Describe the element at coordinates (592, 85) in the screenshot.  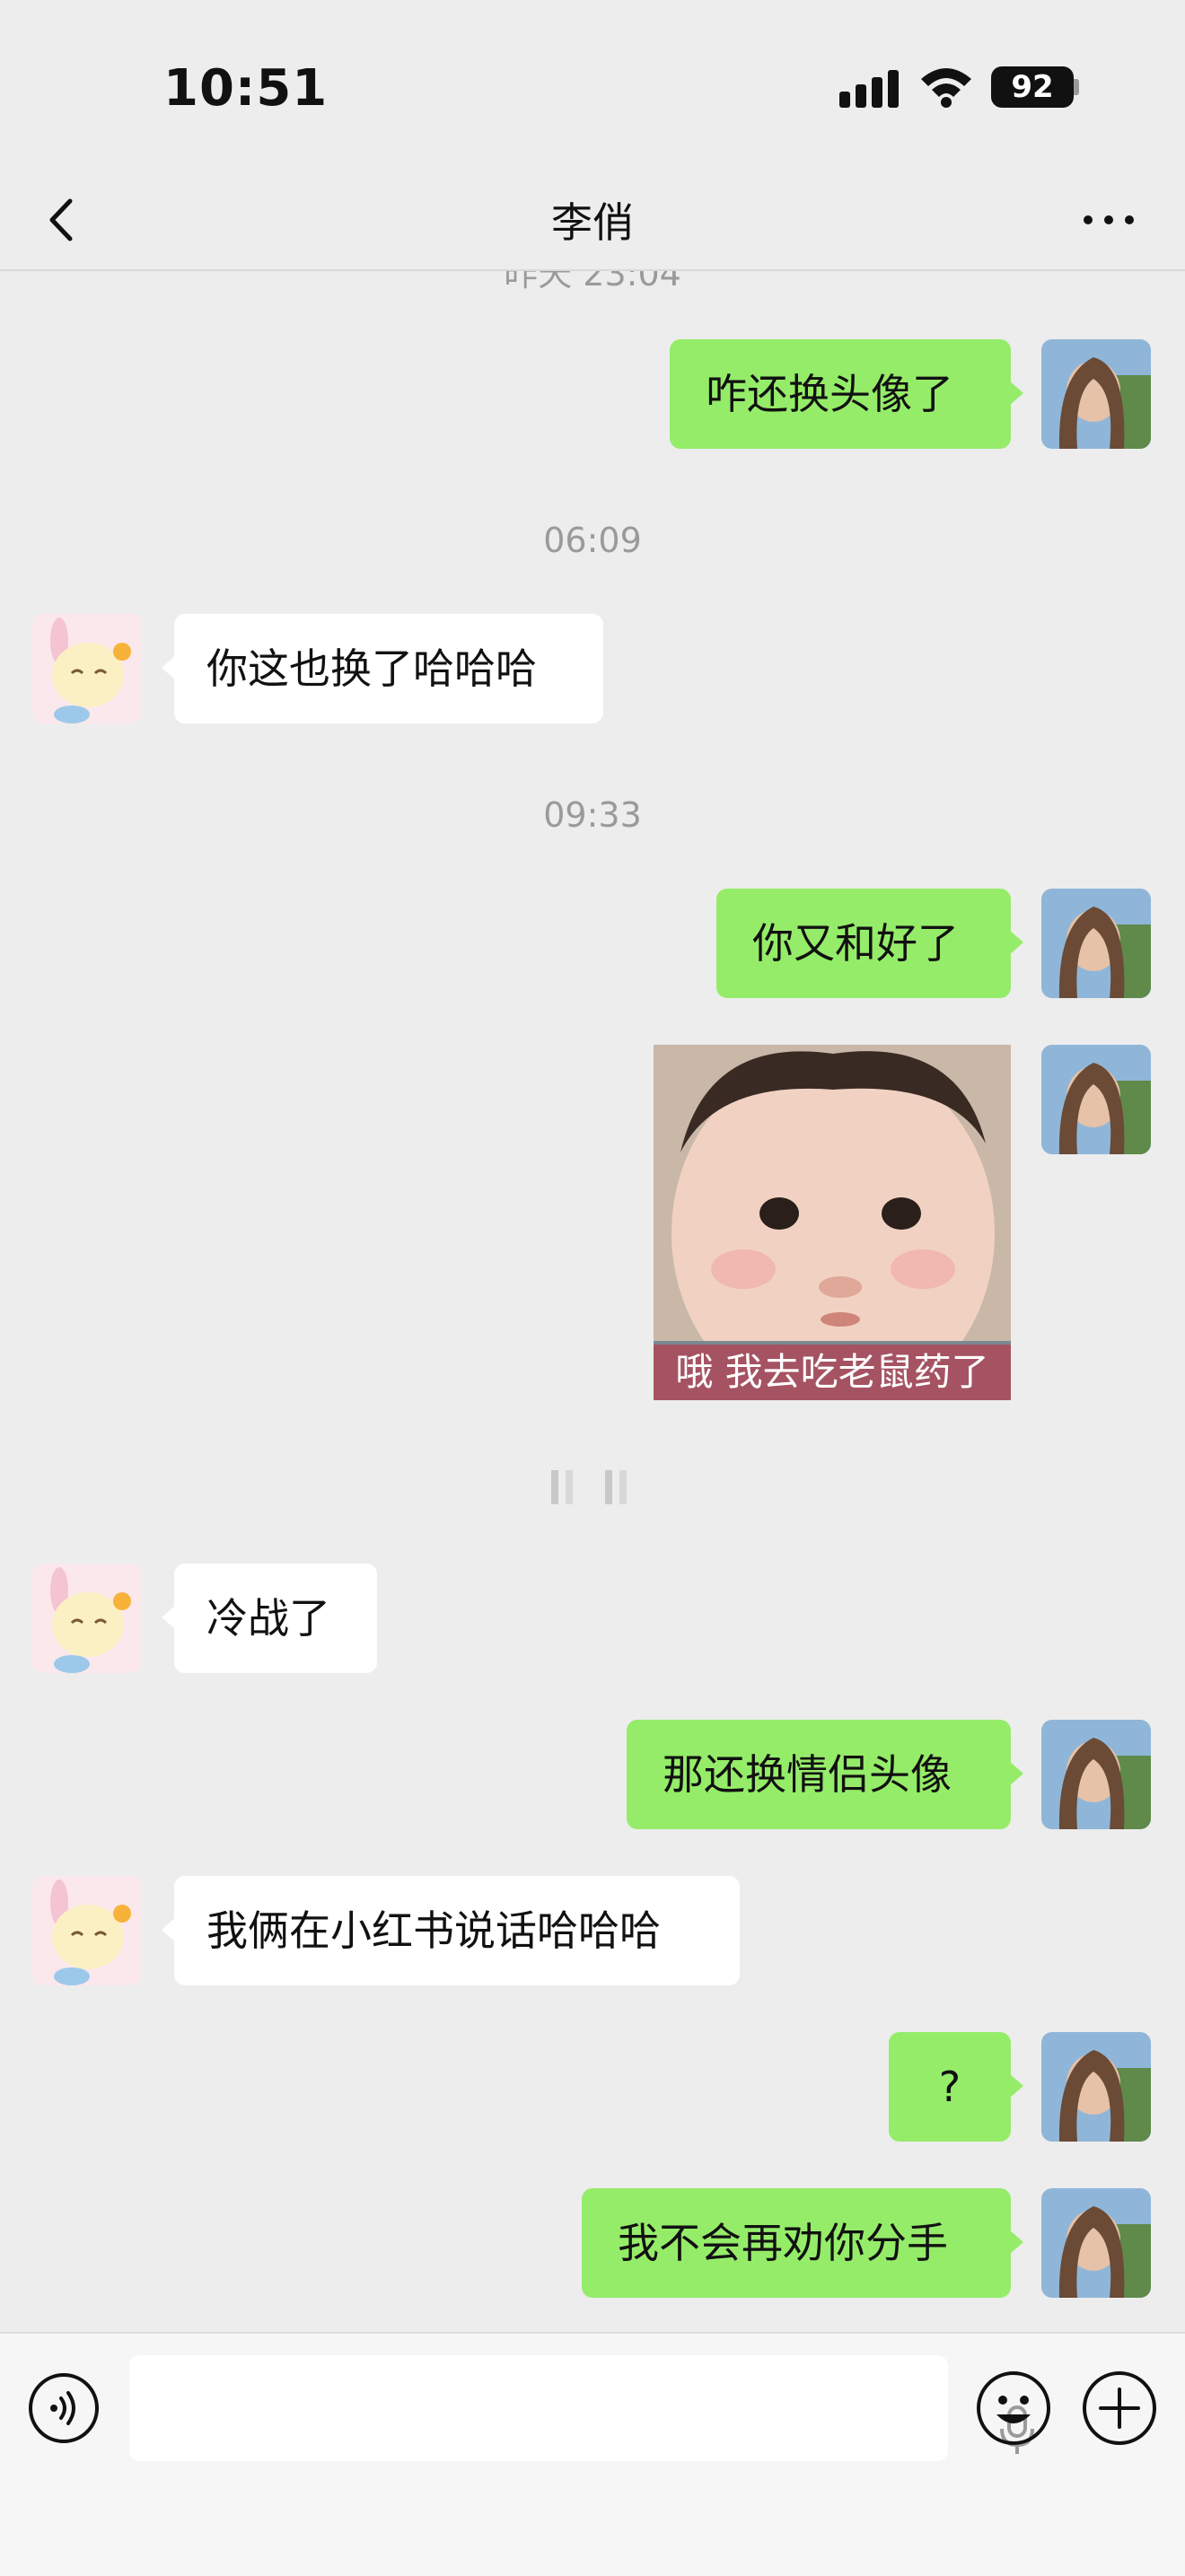
I see `status-bar: 10:51 92` at that location.